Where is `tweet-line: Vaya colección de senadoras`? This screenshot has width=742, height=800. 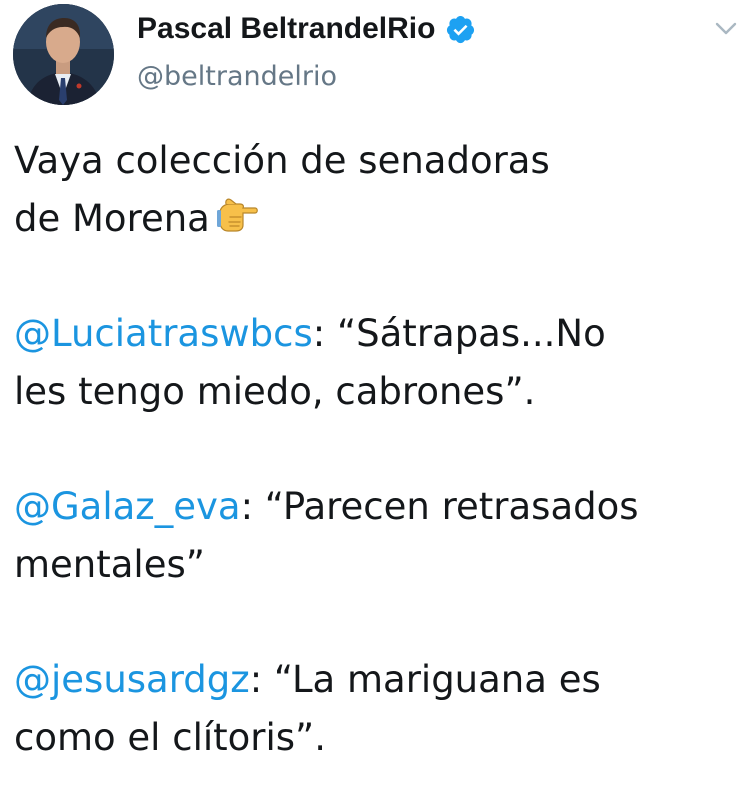 tweet-line: Vaya colección de senadoras is located at coordinates (282, 160).